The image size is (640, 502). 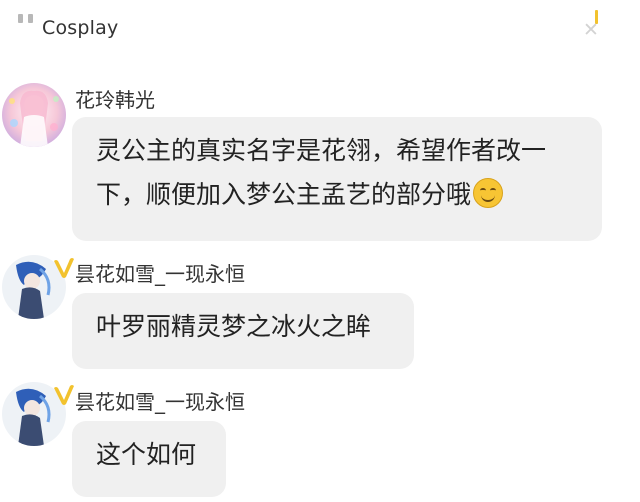 What do you see at coordinates (594, 24) in the screenshot?
I see `close-icon: ✕` at bounding box center [594, 24].